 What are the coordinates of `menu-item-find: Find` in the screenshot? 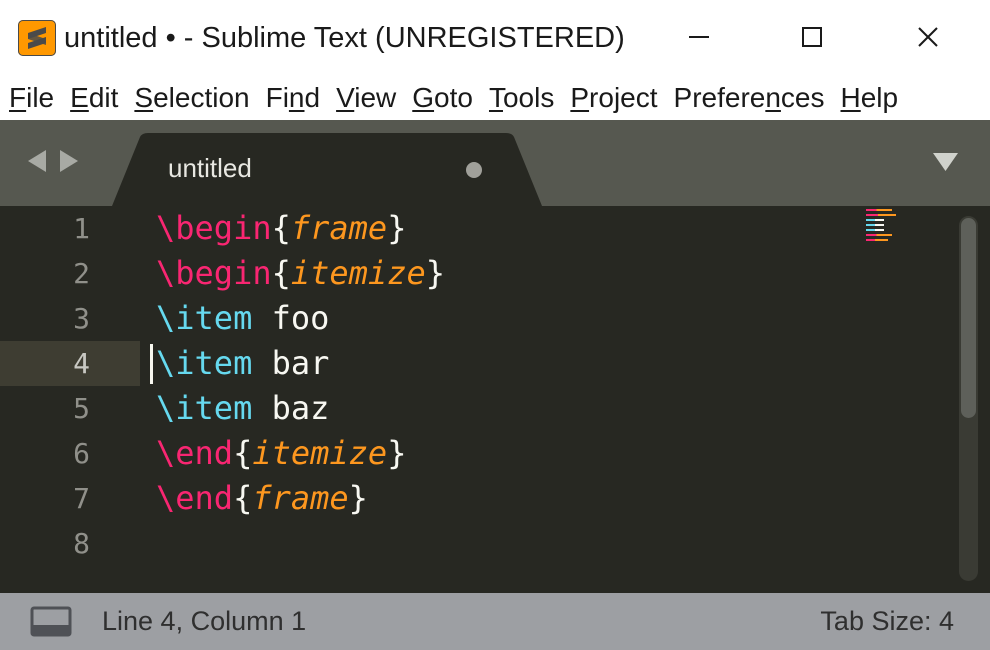 It's located at (292, 98).